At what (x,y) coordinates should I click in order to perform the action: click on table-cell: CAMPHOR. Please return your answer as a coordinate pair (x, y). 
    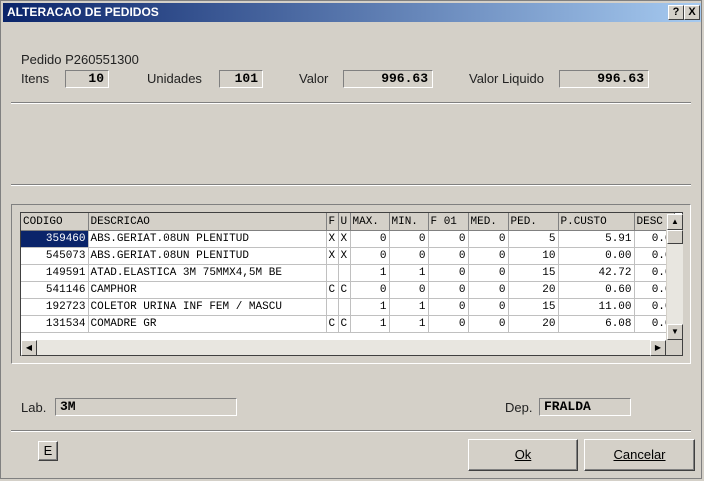
    Looking at the image, I should click on (207, 290).